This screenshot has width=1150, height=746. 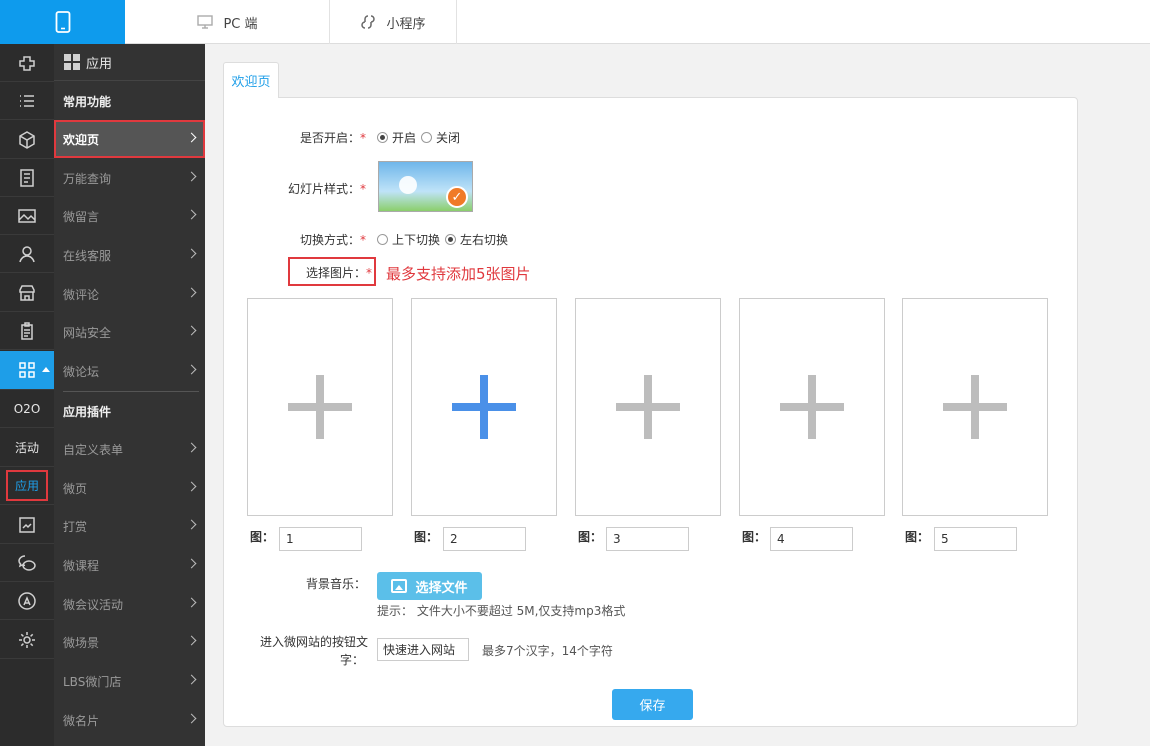 What do you see at coordinates (457, 197) in the screenshot?
I see `check-badge-icon: ✓` at bounding box center [457, 197].